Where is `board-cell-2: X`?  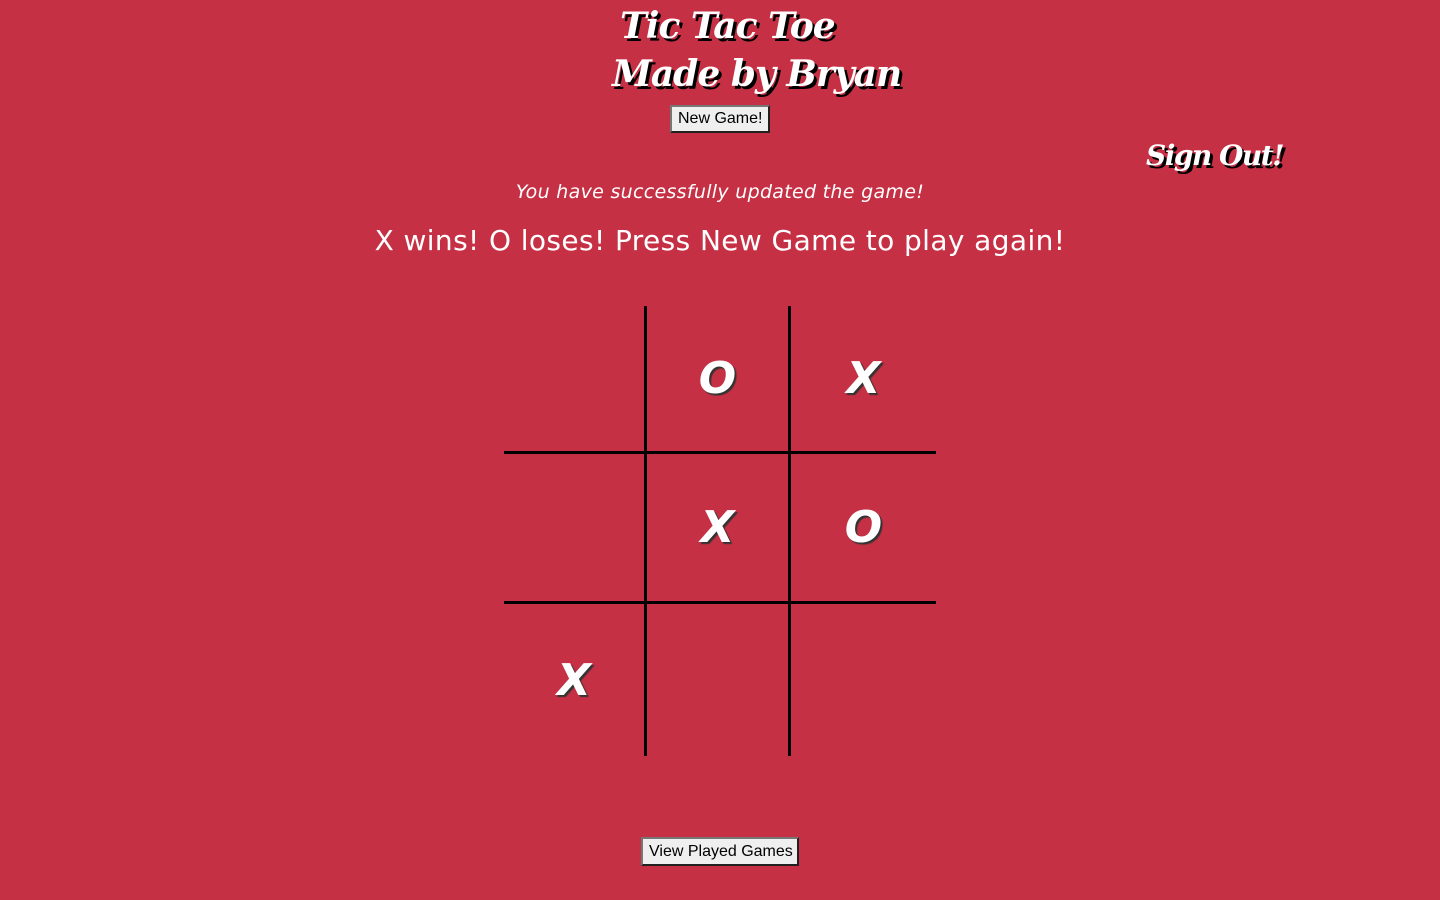 board-cell-2: X is located at coordinates (863, 380).